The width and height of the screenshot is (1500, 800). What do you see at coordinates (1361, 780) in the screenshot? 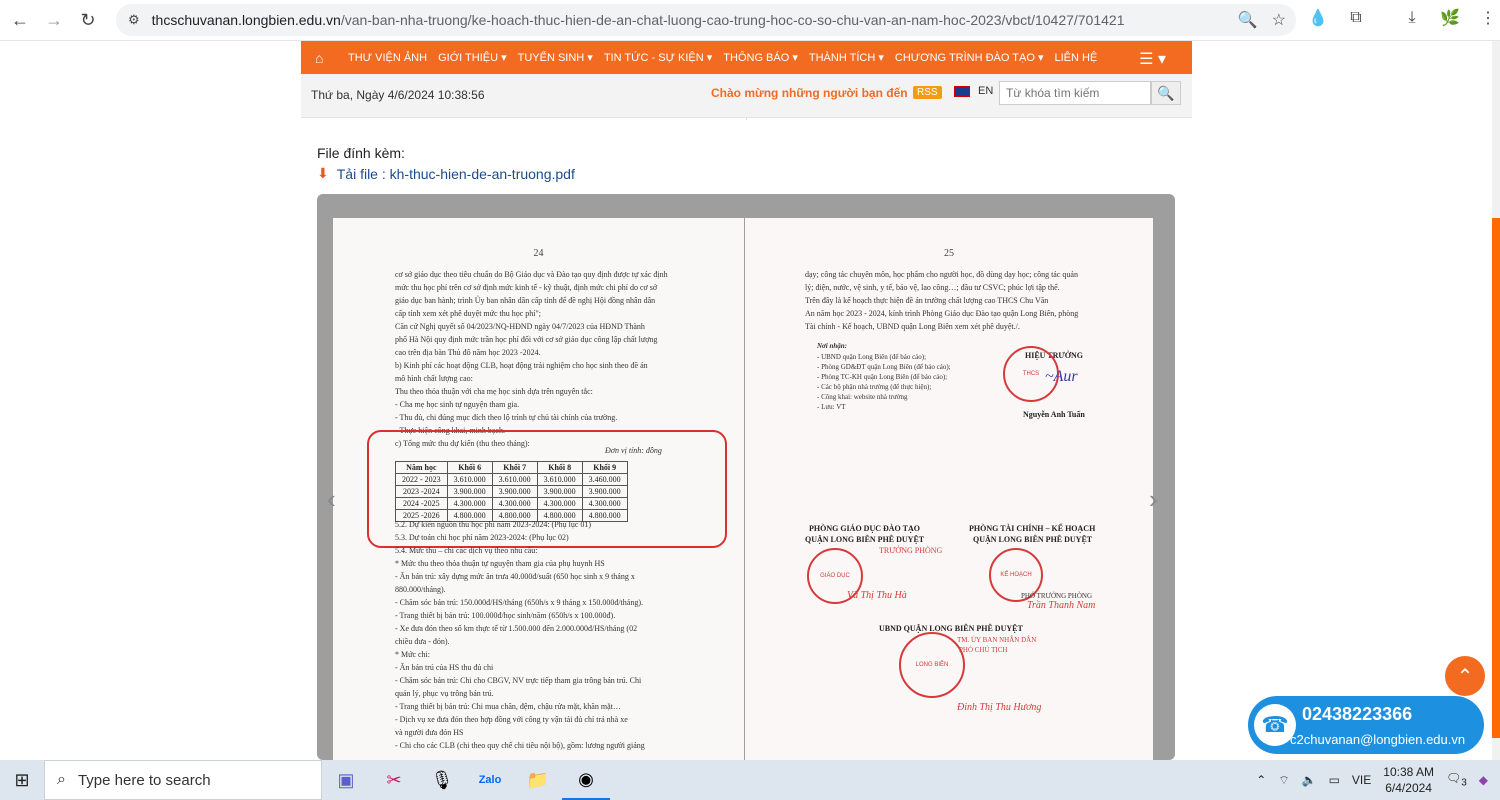
I see `input-language: VIE` at bounding box center [1361, 780].